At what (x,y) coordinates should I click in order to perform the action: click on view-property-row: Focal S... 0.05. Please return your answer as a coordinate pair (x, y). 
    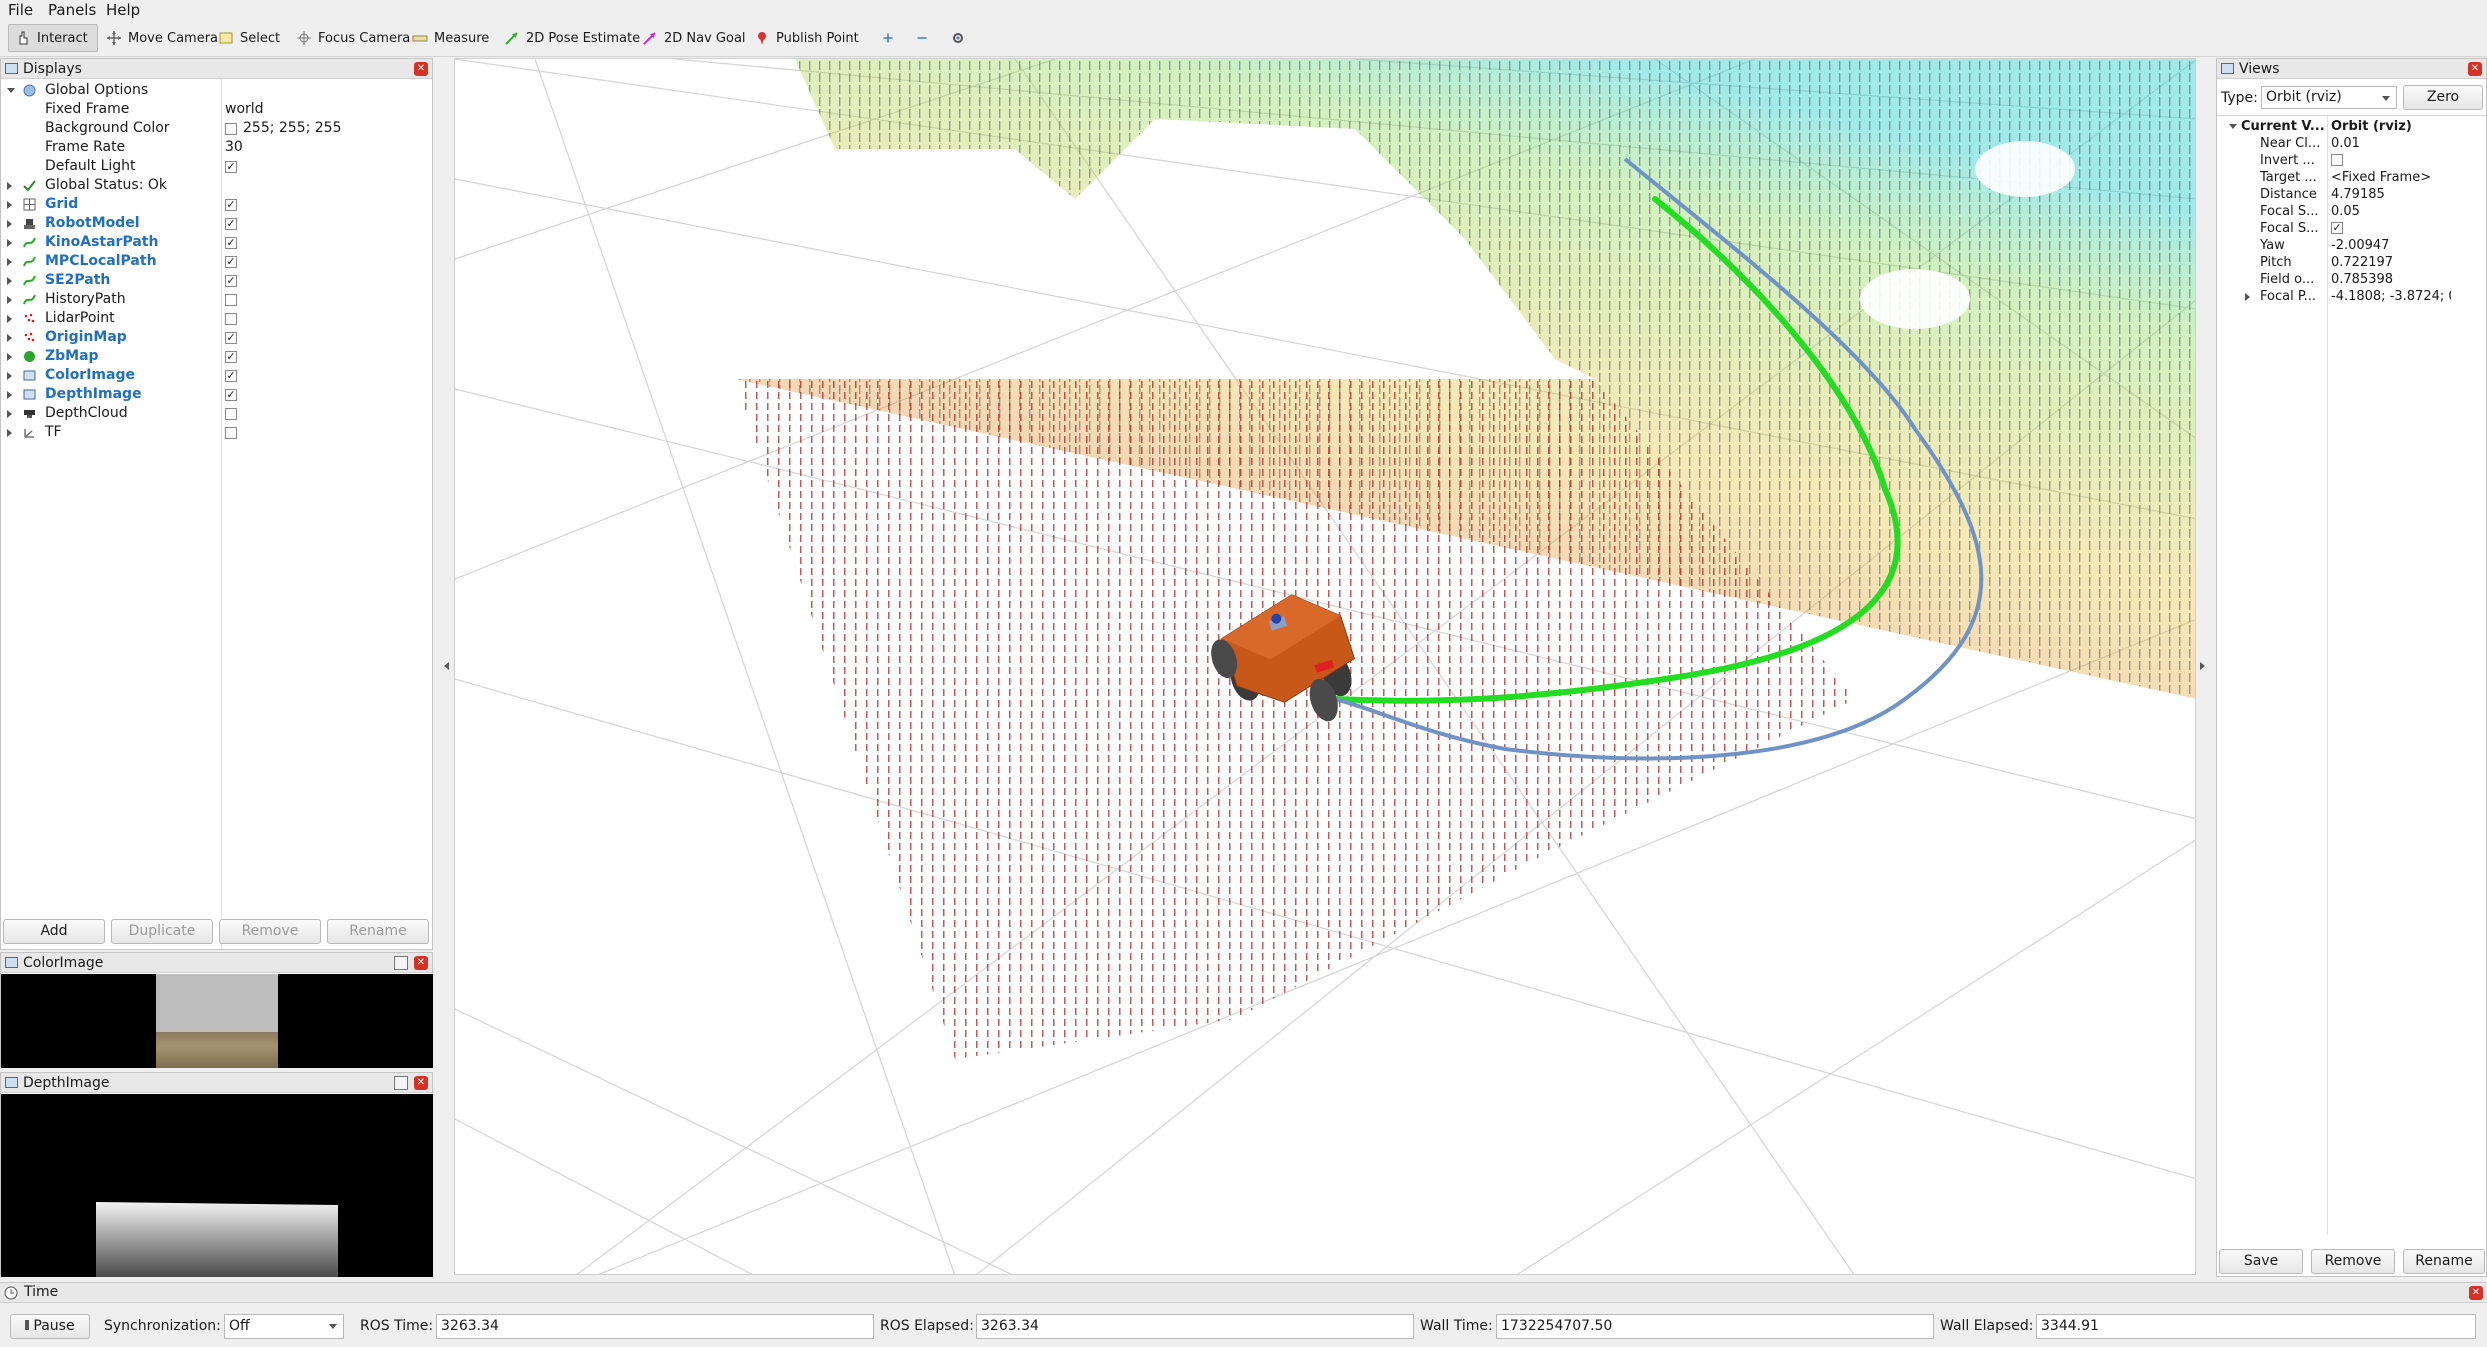
    Looking at the image, I should click on (2352, 211).